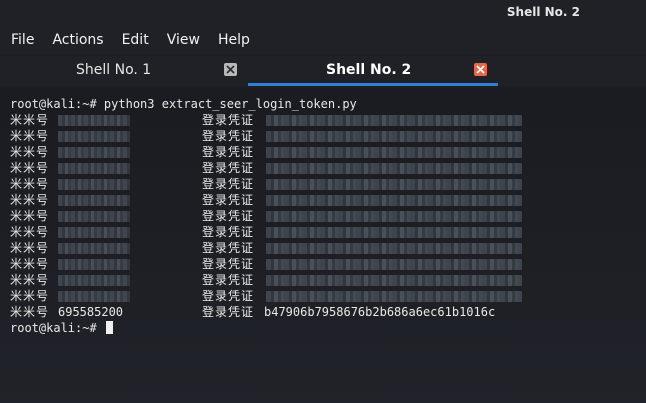  Describe the element at coordinates (77, 40) in the screenshot. I see `menu-actions: Actions` at that location.